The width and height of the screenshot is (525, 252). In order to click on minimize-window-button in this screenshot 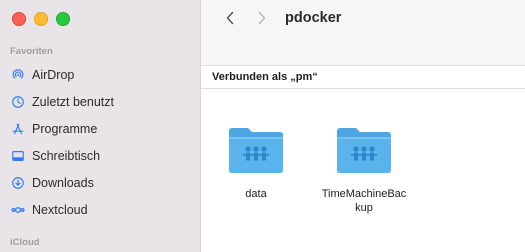, I will do `click(41, 19)`.